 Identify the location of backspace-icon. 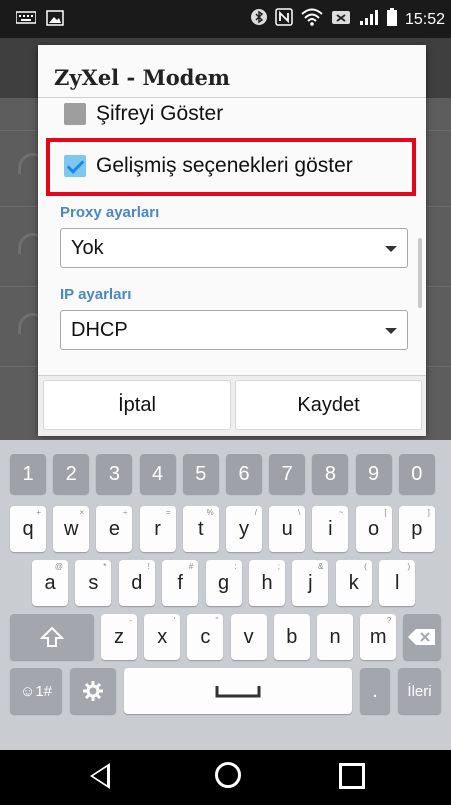
(421, 637).